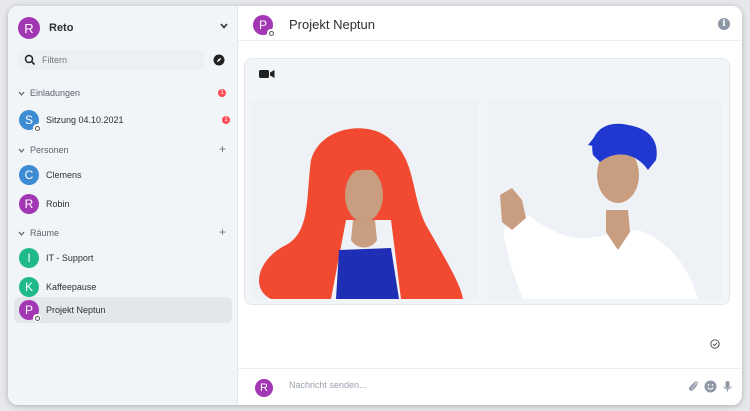  Describe the element at coordinates (226, 120) in the screenshot. I see `unread-badge: 1` at that location.